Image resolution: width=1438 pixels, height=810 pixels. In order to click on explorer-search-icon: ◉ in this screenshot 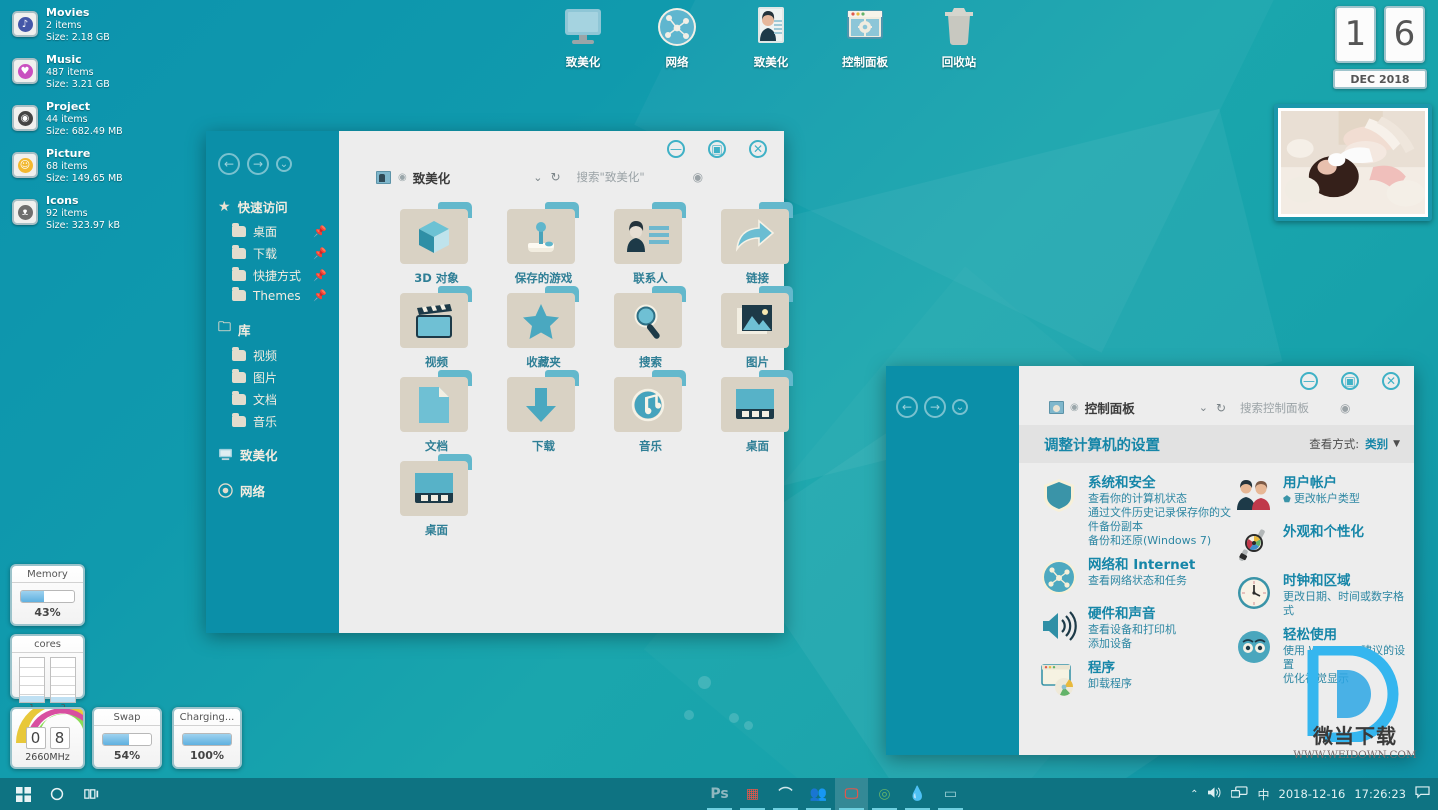, I will do `click(698, 177)`.